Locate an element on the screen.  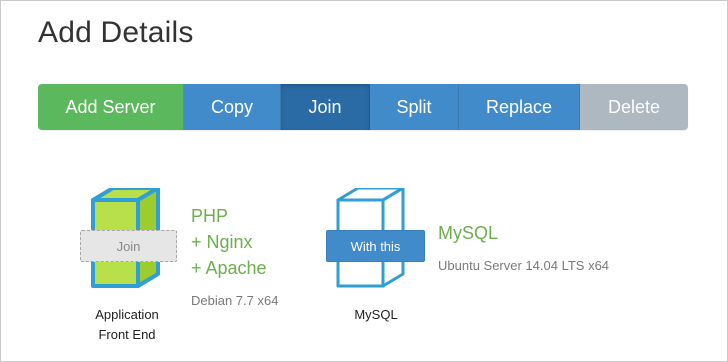
split-button: Split is located at coordinates (414, 107).